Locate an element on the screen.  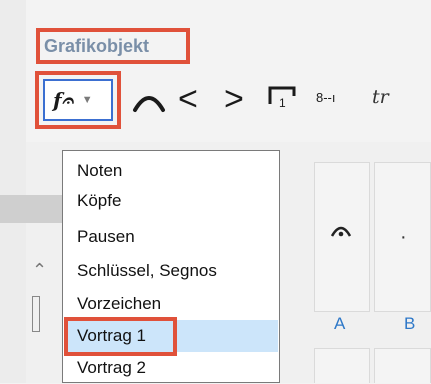
palette-selector-button: f𝄐 ▼ is located at coordinates (78, 100).